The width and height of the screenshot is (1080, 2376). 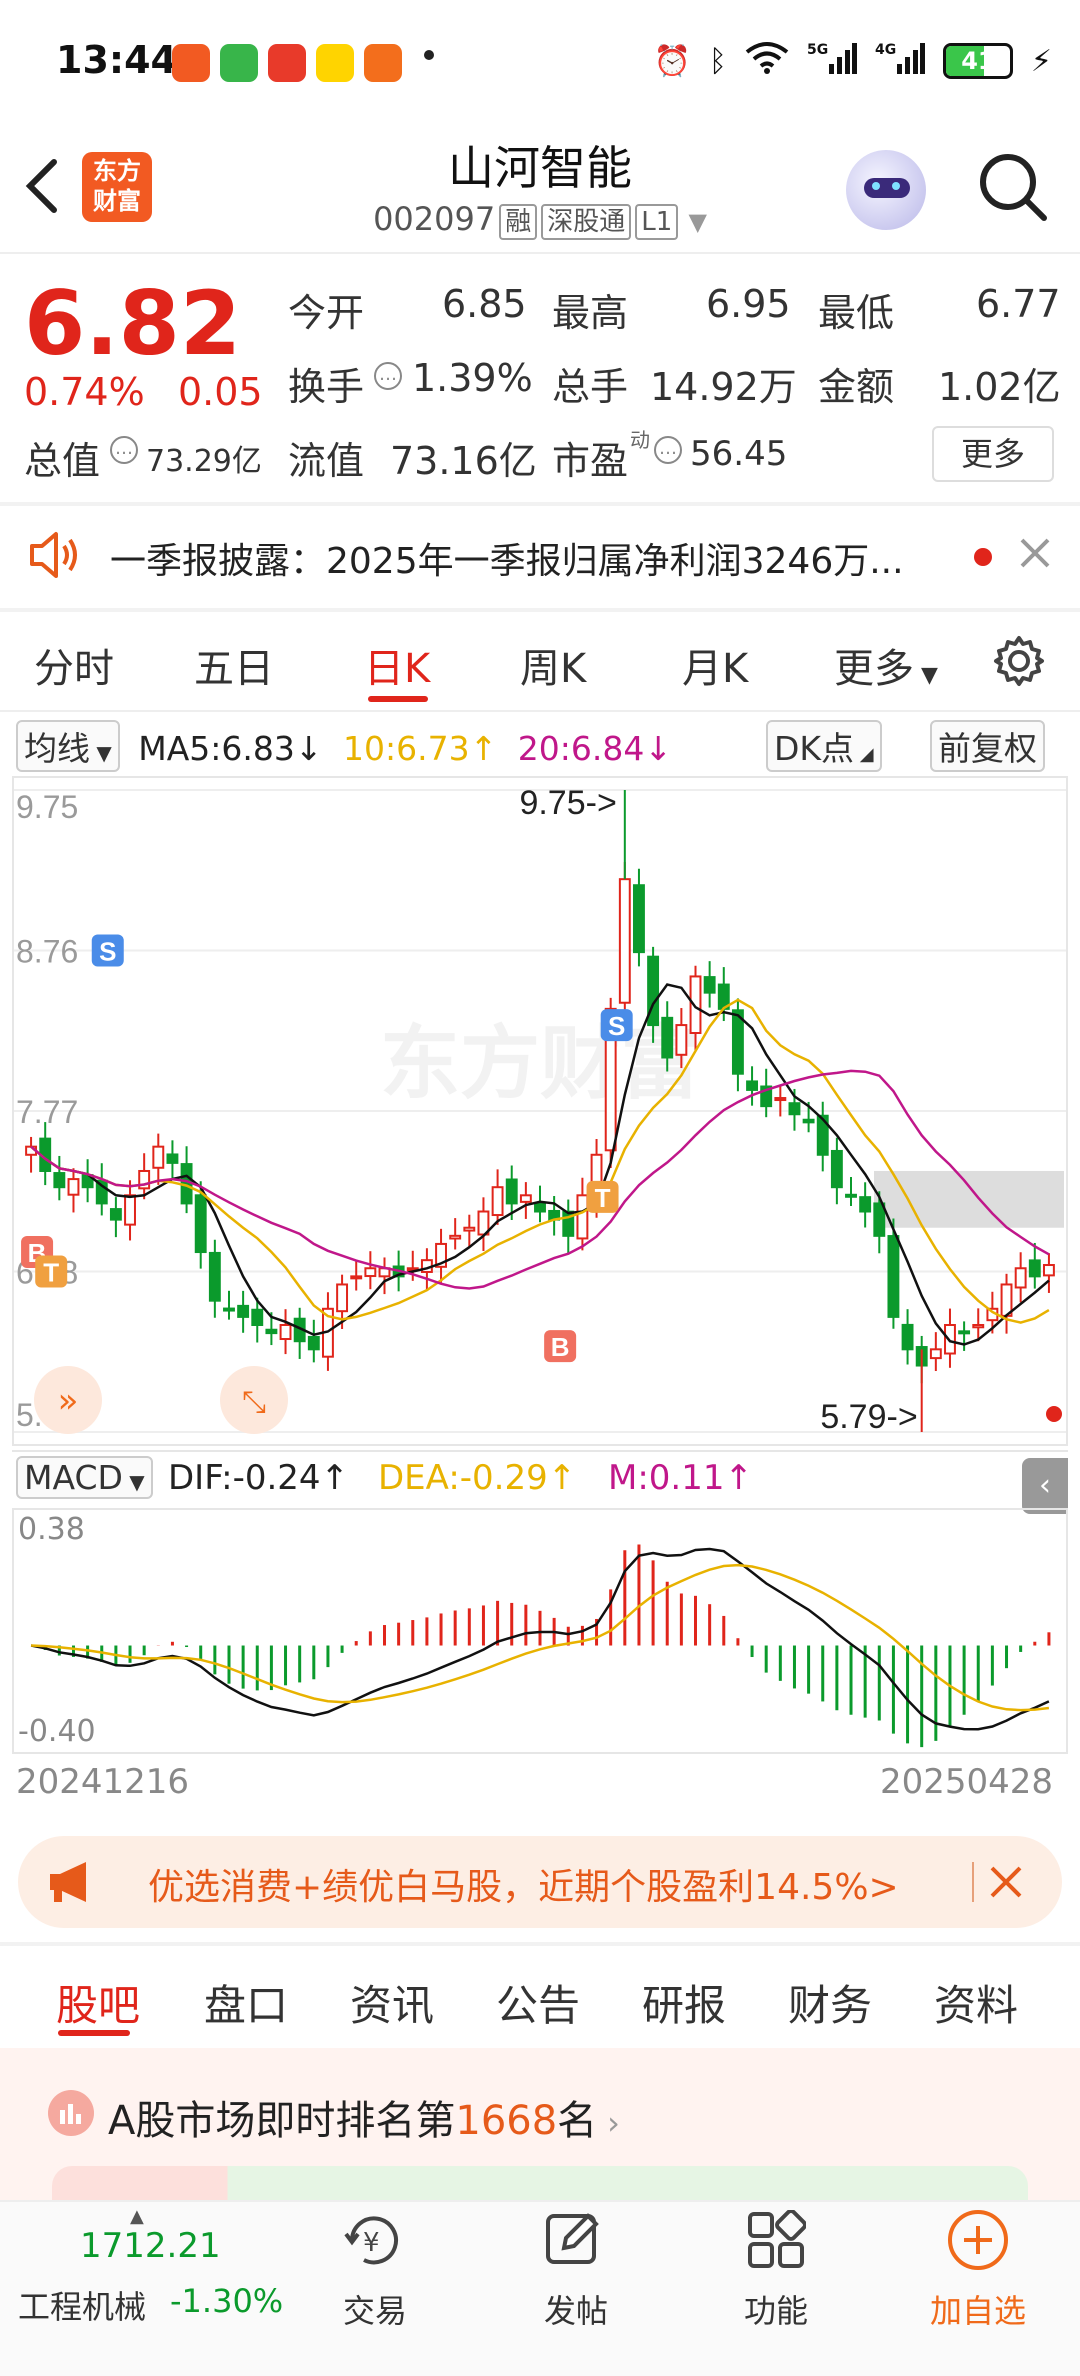 I want to click on nav-trade: 交易, so click(x=375, y=2309).